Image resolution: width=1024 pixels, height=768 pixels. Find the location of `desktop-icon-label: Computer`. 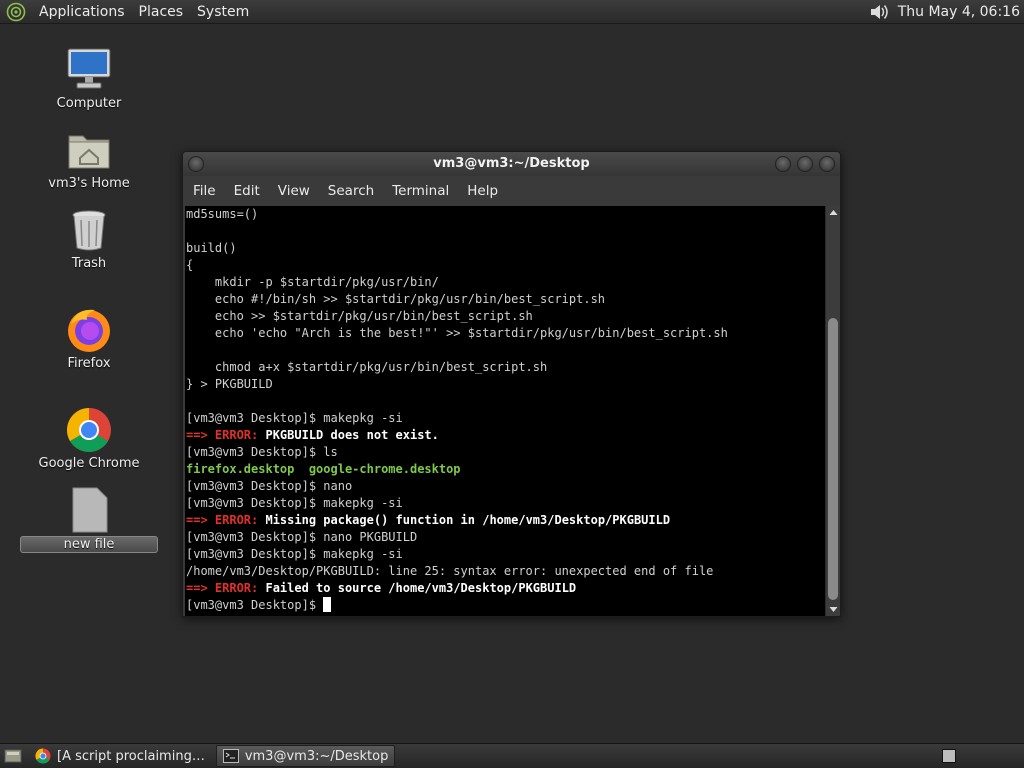

desktop-icon-label: Computer is located at coordinates (89, 103).